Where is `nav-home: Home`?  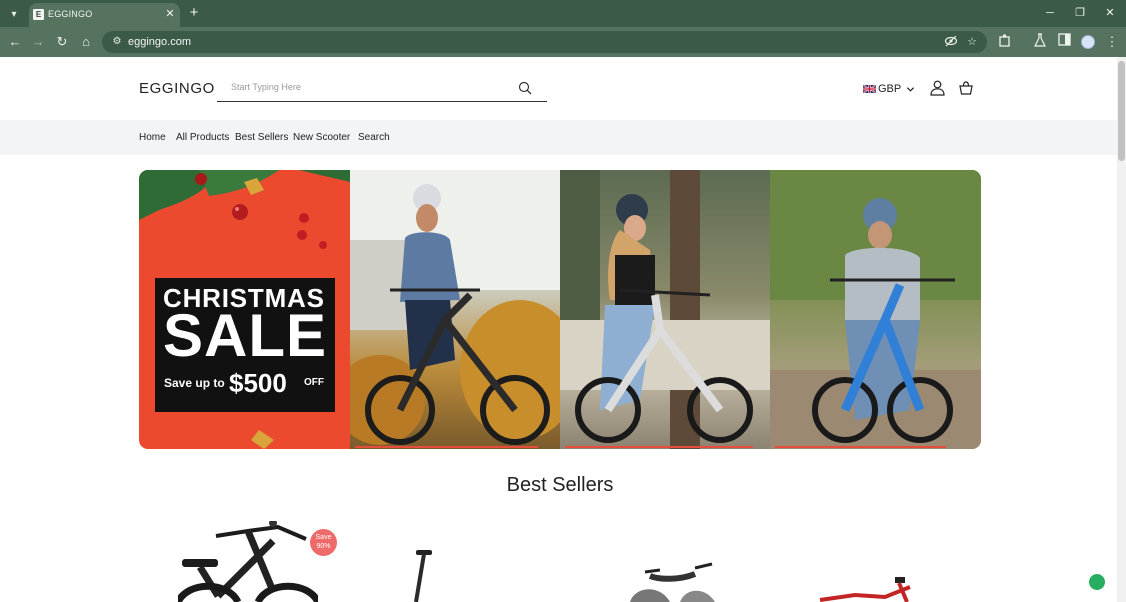
nav-home: Home is located at coordinates (152, 137).